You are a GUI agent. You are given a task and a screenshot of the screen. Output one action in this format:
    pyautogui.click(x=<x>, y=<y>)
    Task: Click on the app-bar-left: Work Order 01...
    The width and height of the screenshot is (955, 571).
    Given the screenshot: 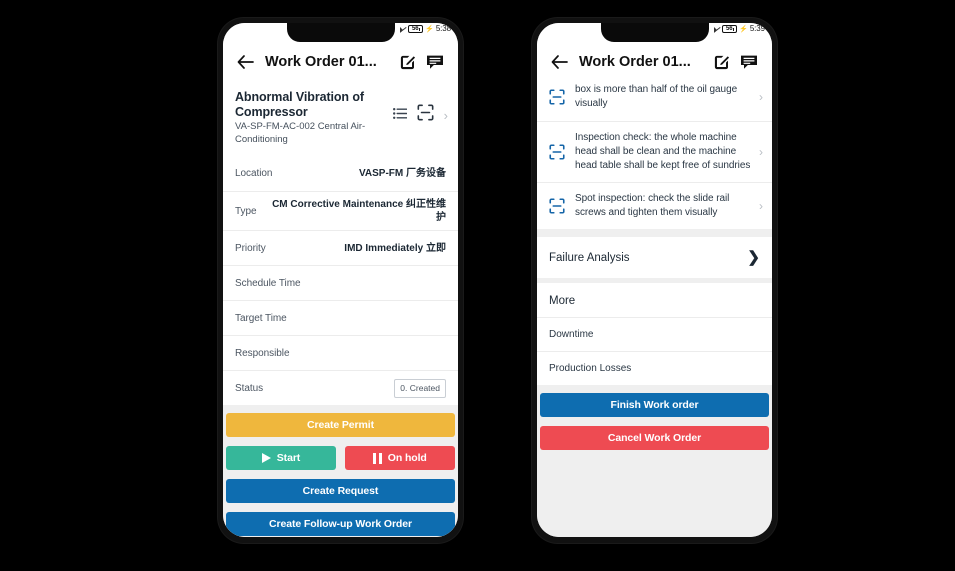 What is the action you would take?
    pyautogui.click(x=340, y=62)
    